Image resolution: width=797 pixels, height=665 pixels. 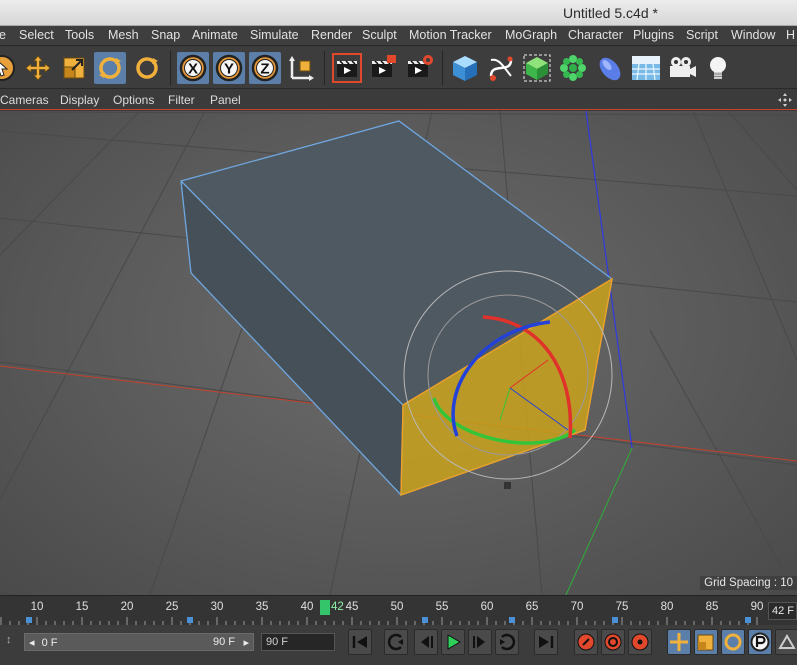 I want to click on menu-mesh: Mesh, so click(x=123, y=35).